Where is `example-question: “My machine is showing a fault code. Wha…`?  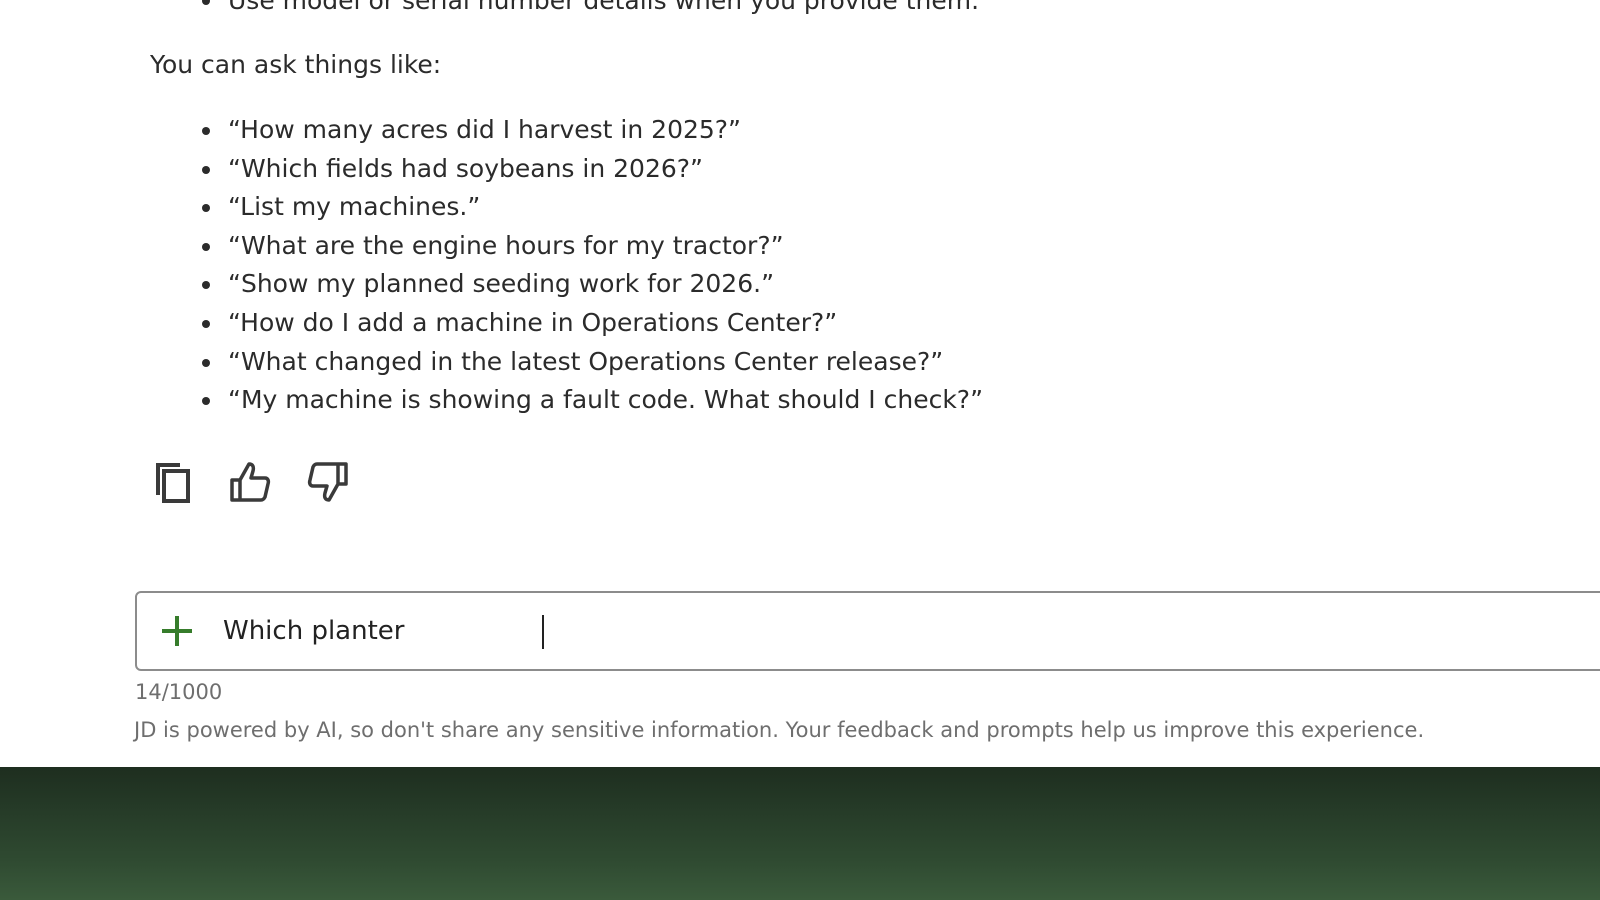 example-question: “My machine is showing a fault code. Wha… is located at coordinates (606, 400).